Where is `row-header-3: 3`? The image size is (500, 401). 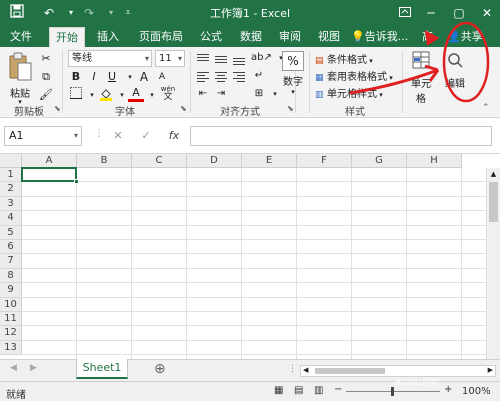 row-header-3: 3 is located at coordinates (11, 204).